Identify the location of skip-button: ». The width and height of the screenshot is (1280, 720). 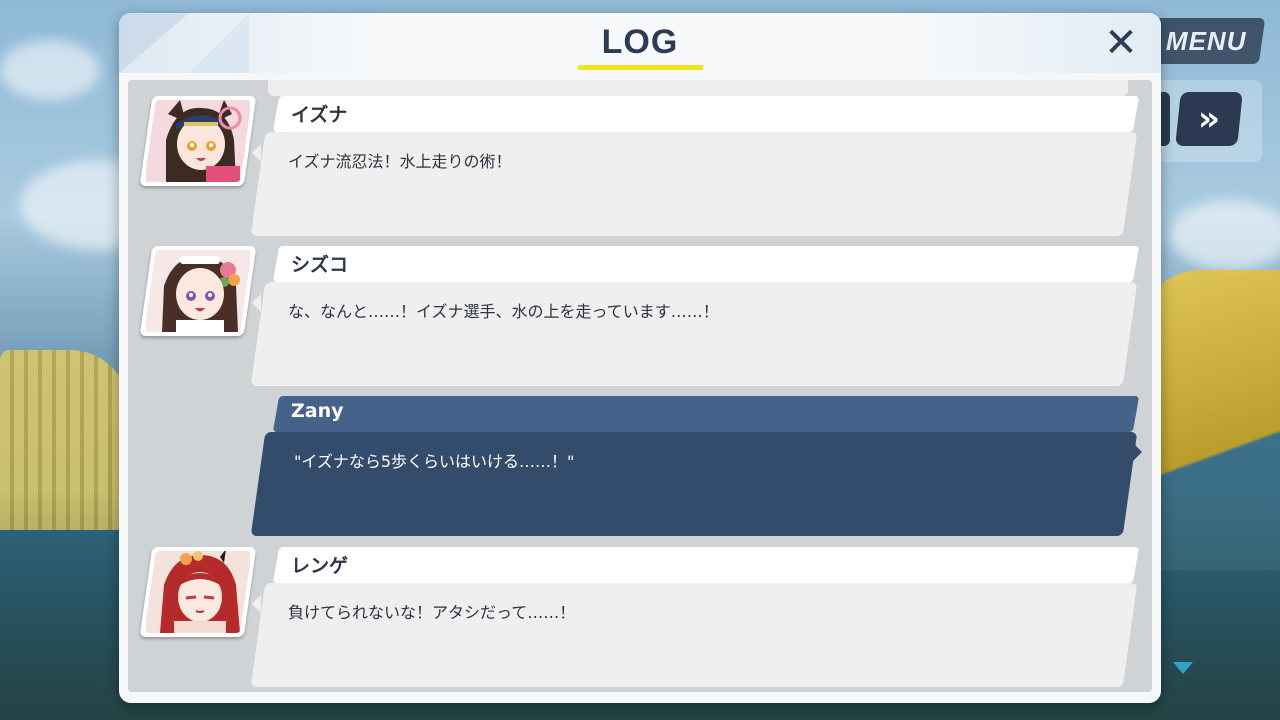
(1209, 119).